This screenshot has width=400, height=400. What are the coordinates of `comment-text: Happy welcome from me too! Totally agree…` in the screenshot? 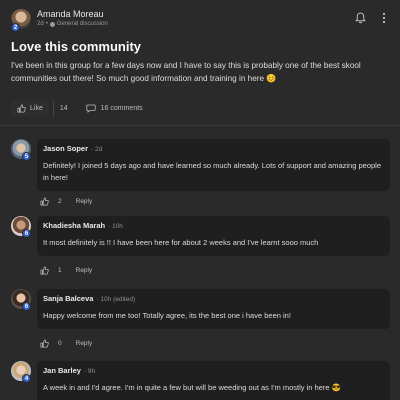 It's located at (167, 315).